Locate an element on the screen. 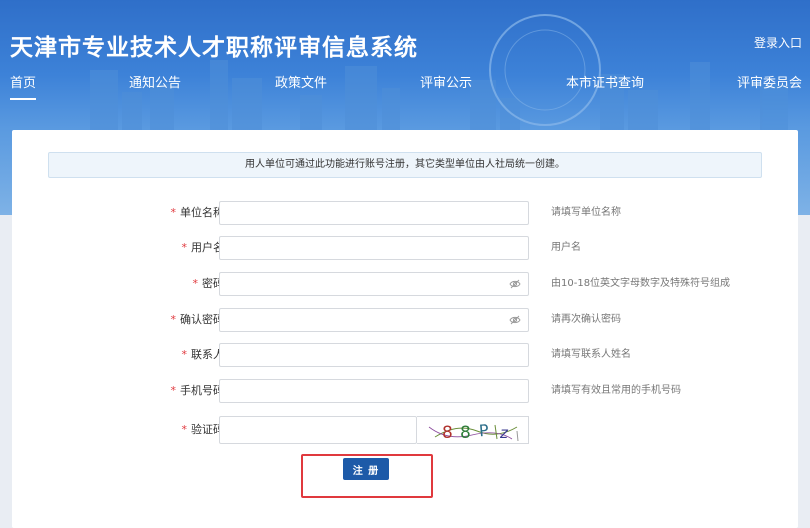 The width and height of the screenshot is (810, 528). field-hint: 由10-18位英文字母数字及特殊符号组成 is located at coordinates (641, 283).